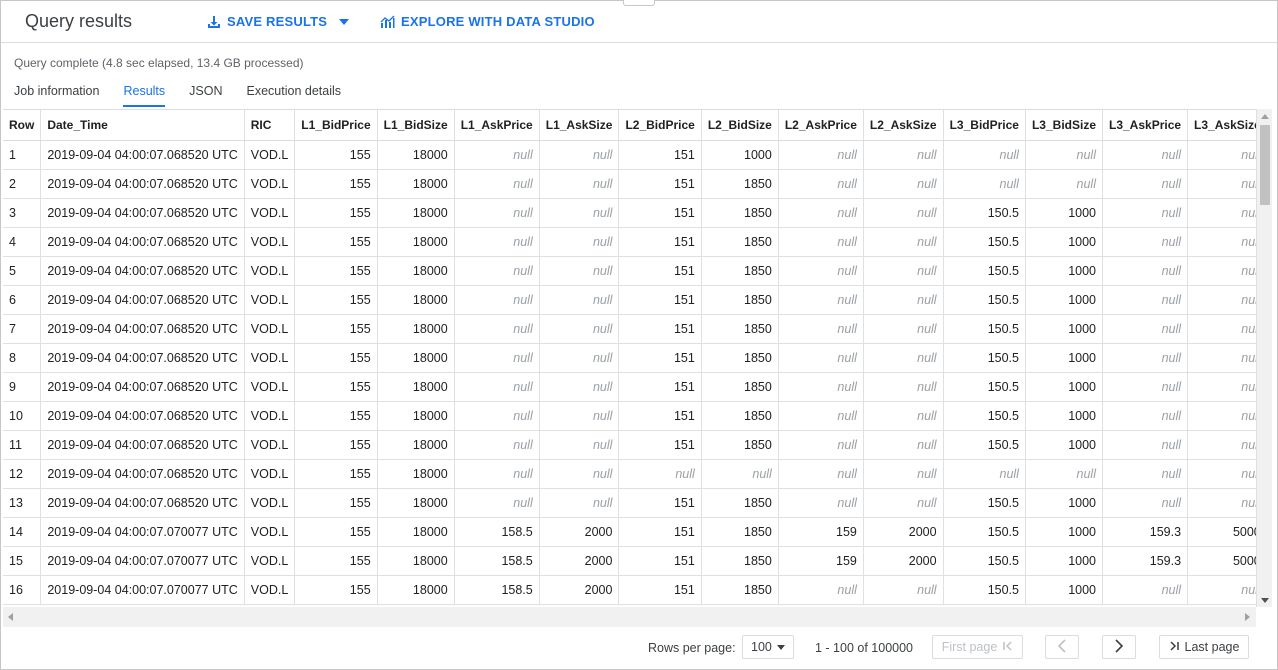  Describe the element at coordinates (1221, 125) in the screenshot. I see `column-header: L3_AskSize` at that location.